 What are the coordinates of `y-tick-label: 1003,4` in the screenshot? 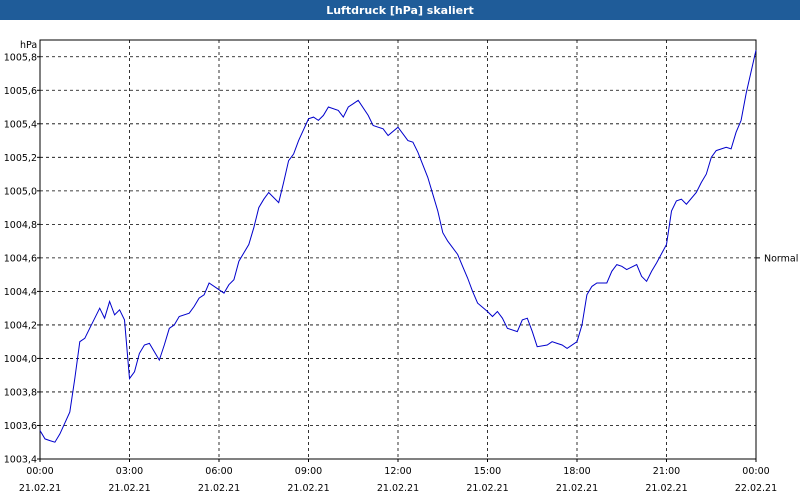 It's located at (20, 460).